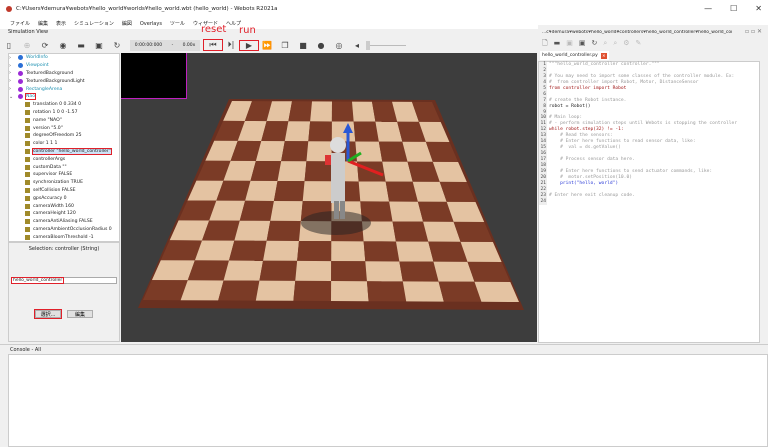 This screenshot has width=768, height=447. I want to click on scene-tree-item: synchronization TRUE, so click(64, 183).